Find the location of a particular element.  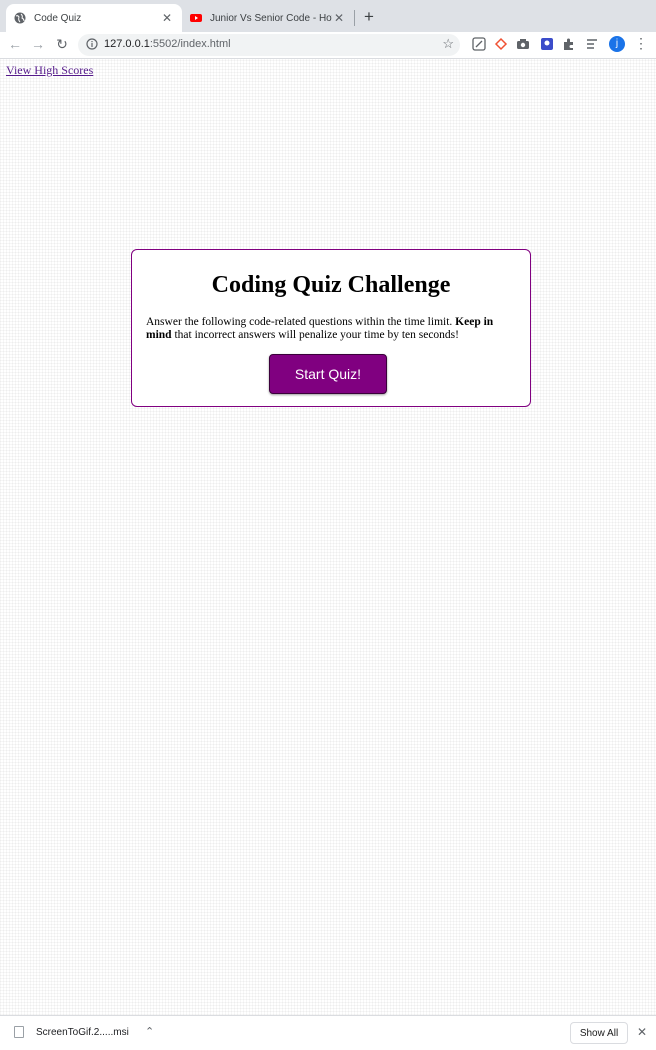

address-bar: 127.0.0.1:5502/index.html ☆ is located at coordinates (269, 45).